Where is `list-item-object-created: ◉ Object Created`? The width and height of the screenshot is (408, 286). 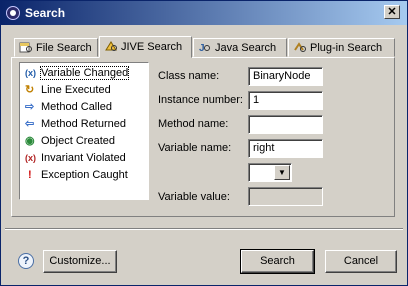 list-item-object-created: ◉ Object Created is located at coordinates (84, 141).